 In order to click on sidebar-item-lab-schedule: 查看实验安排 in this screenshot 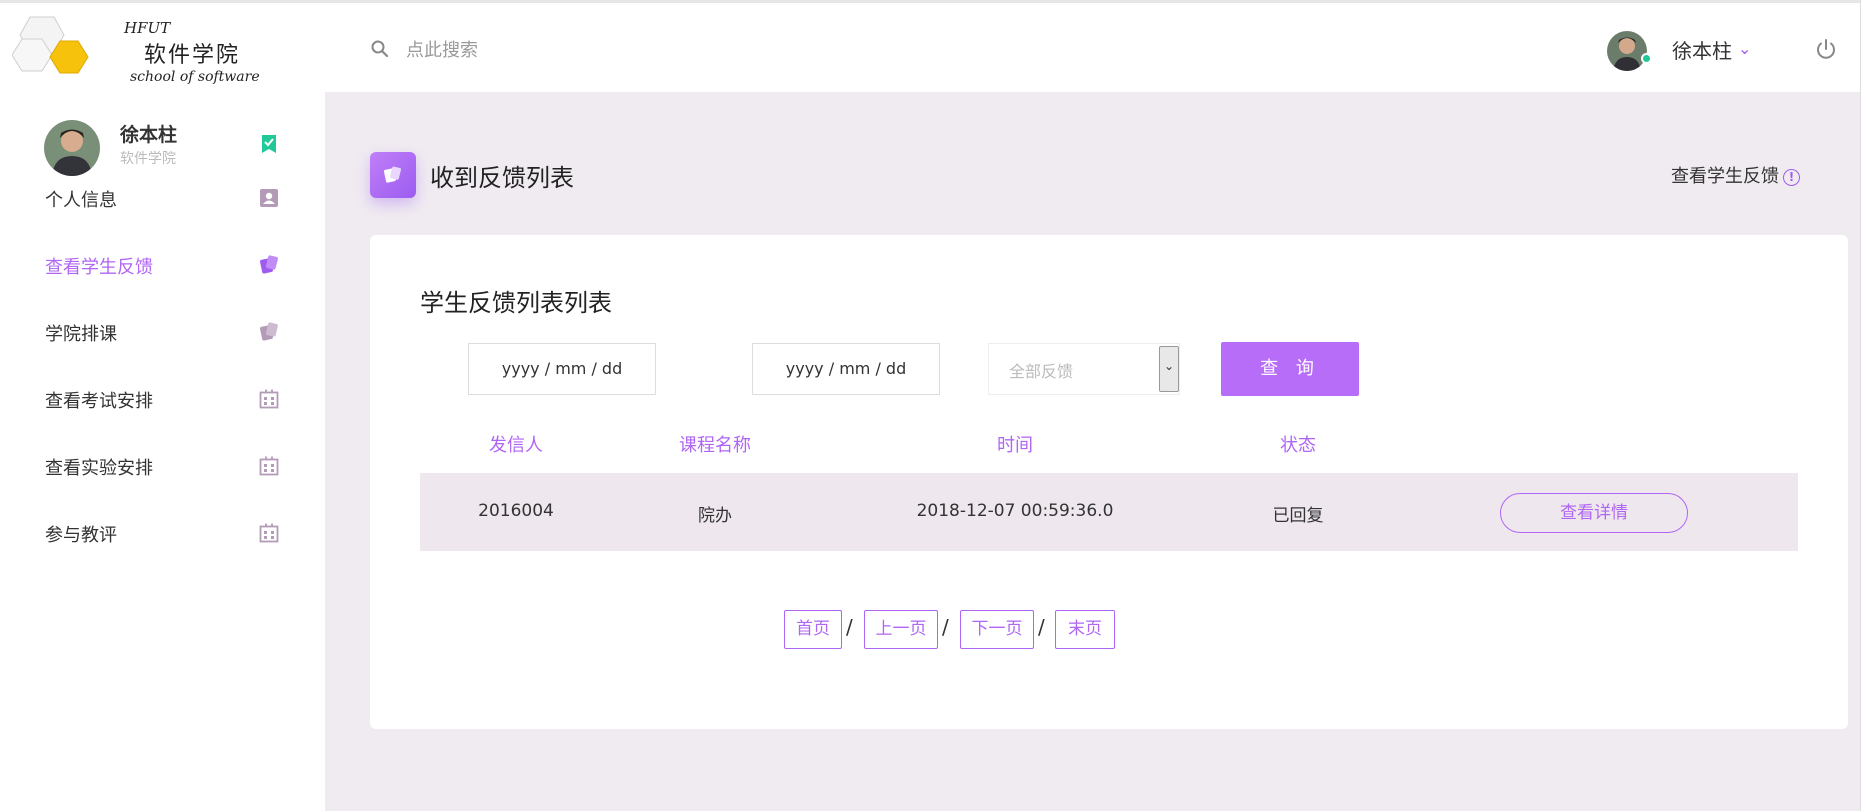, I will do `click(162, 467)`.